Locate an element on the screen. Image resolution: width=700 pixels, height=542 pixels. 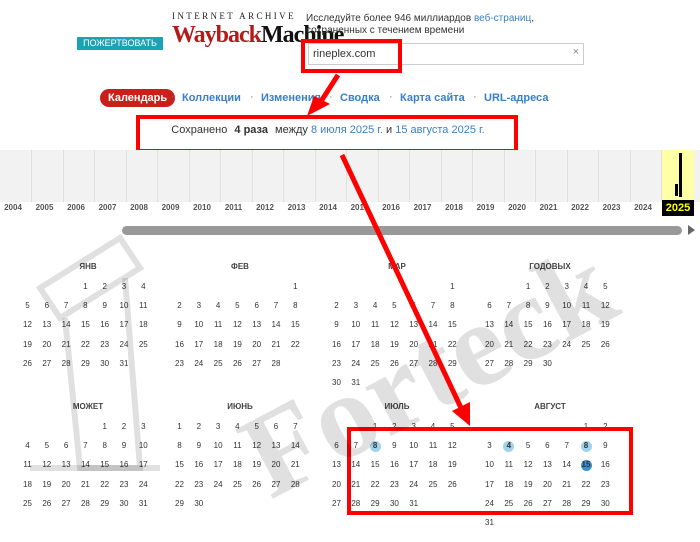
clear-icon: × is located at coordinates (576, 52).